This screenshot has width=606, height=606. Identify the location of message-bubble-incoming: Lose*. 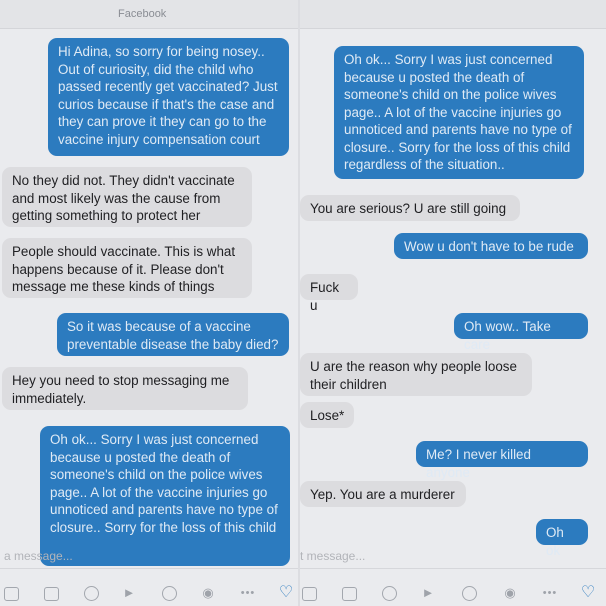
(327, 415).